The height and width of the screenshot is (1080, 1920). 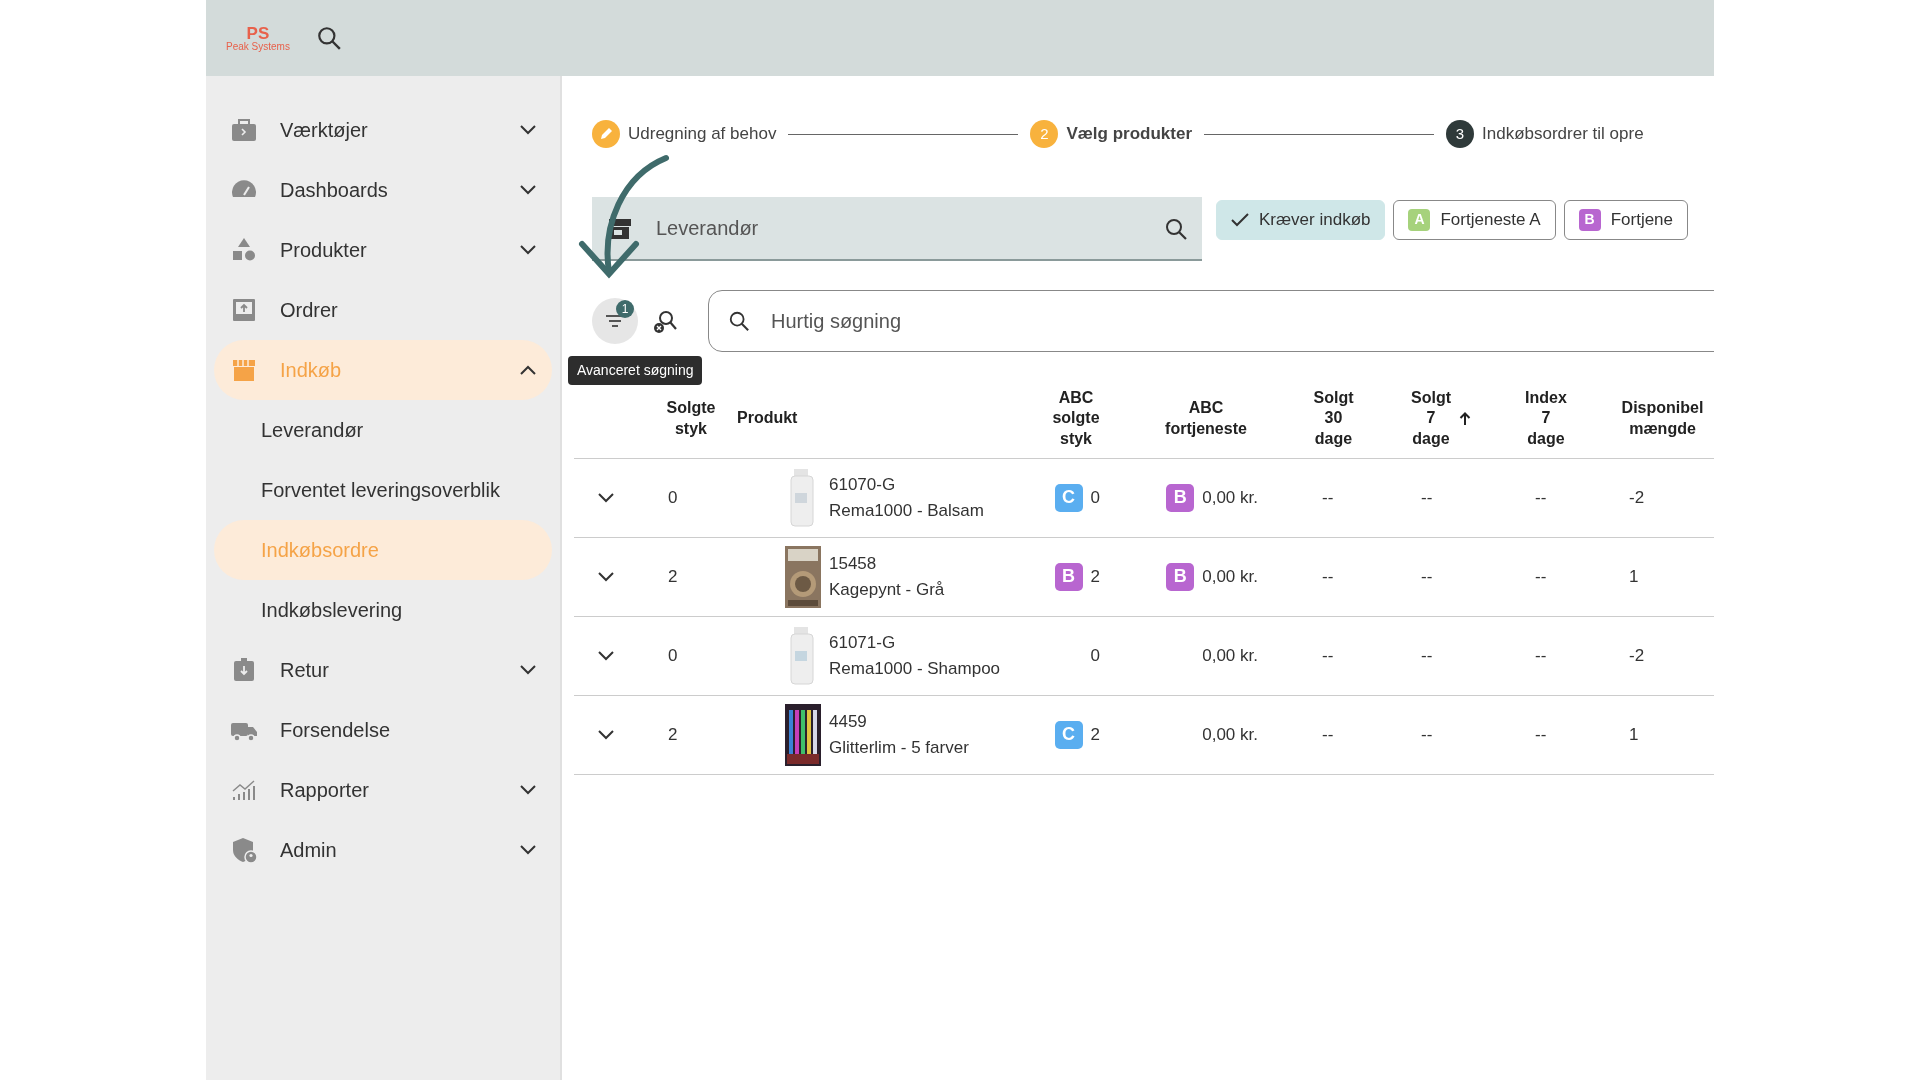 I want to click on step-label: Indkøbsordrer til opre, so click(x=1563, y=134).